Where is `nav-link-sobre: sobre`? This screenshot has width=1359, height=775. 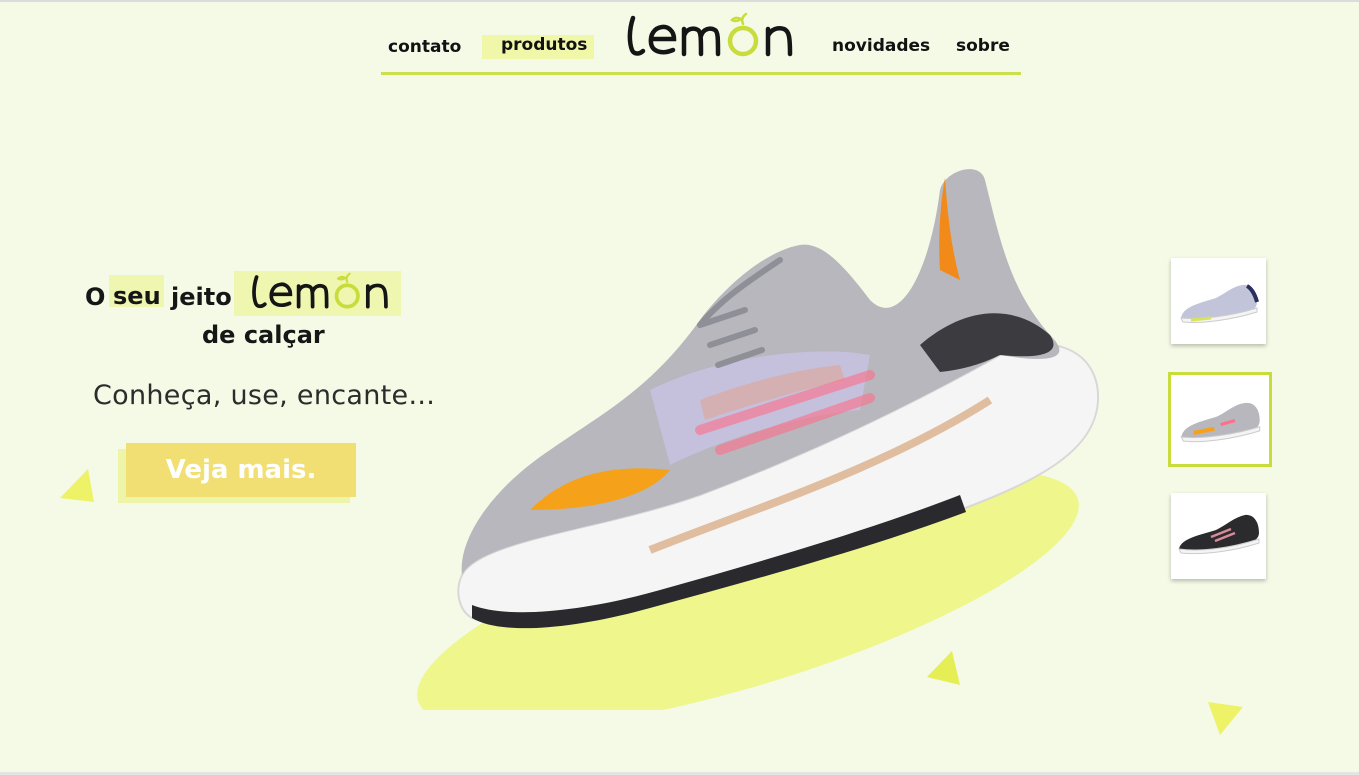
nav-link-sobre: sobre is located at coordinates (983, 46).